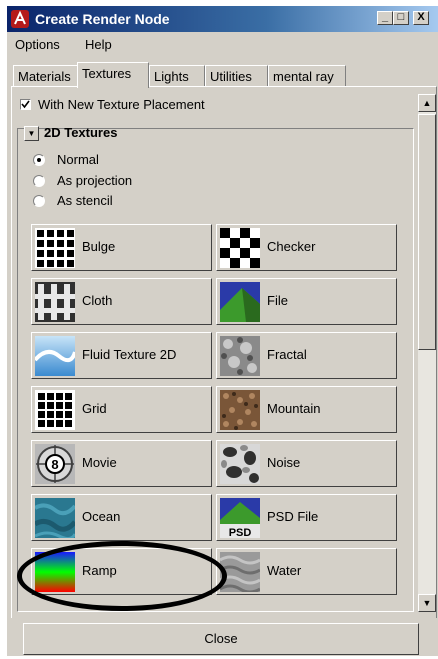 The width and height of the screenshot is (438, 659). I want to click on node-button-checker: Checker, so click(306, 247).